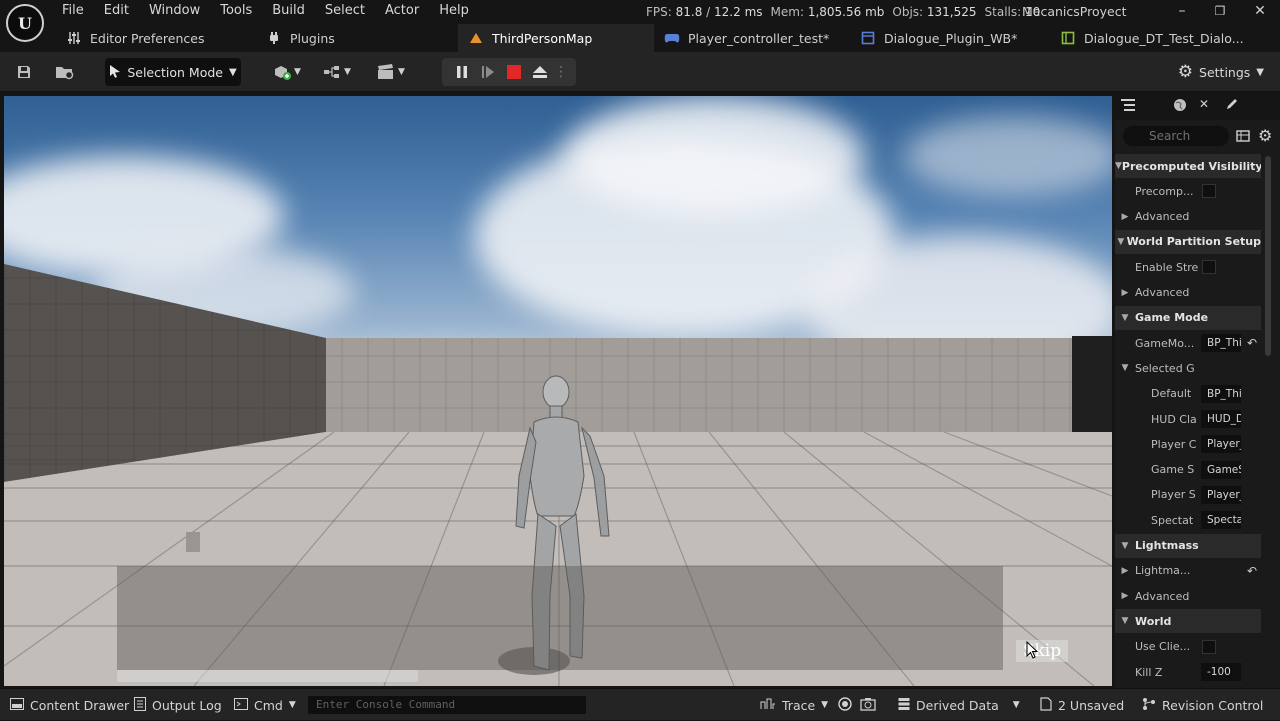  What do you see at coordinates (1171, 394) in the screenshot?
I see `property-label: Default` at bounding box center [1171, 394].